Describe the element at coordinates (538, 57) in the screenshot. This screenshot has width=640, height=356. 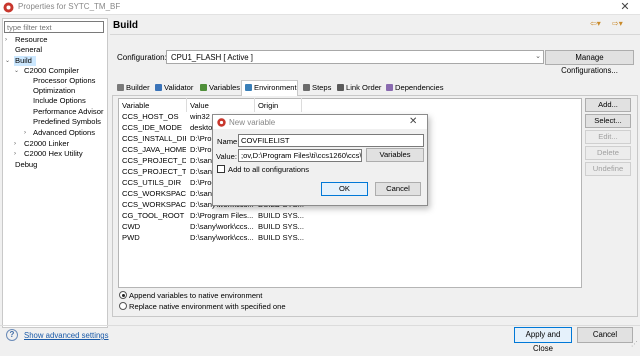
I see `chevron-down-icon: ⌄` at that location.